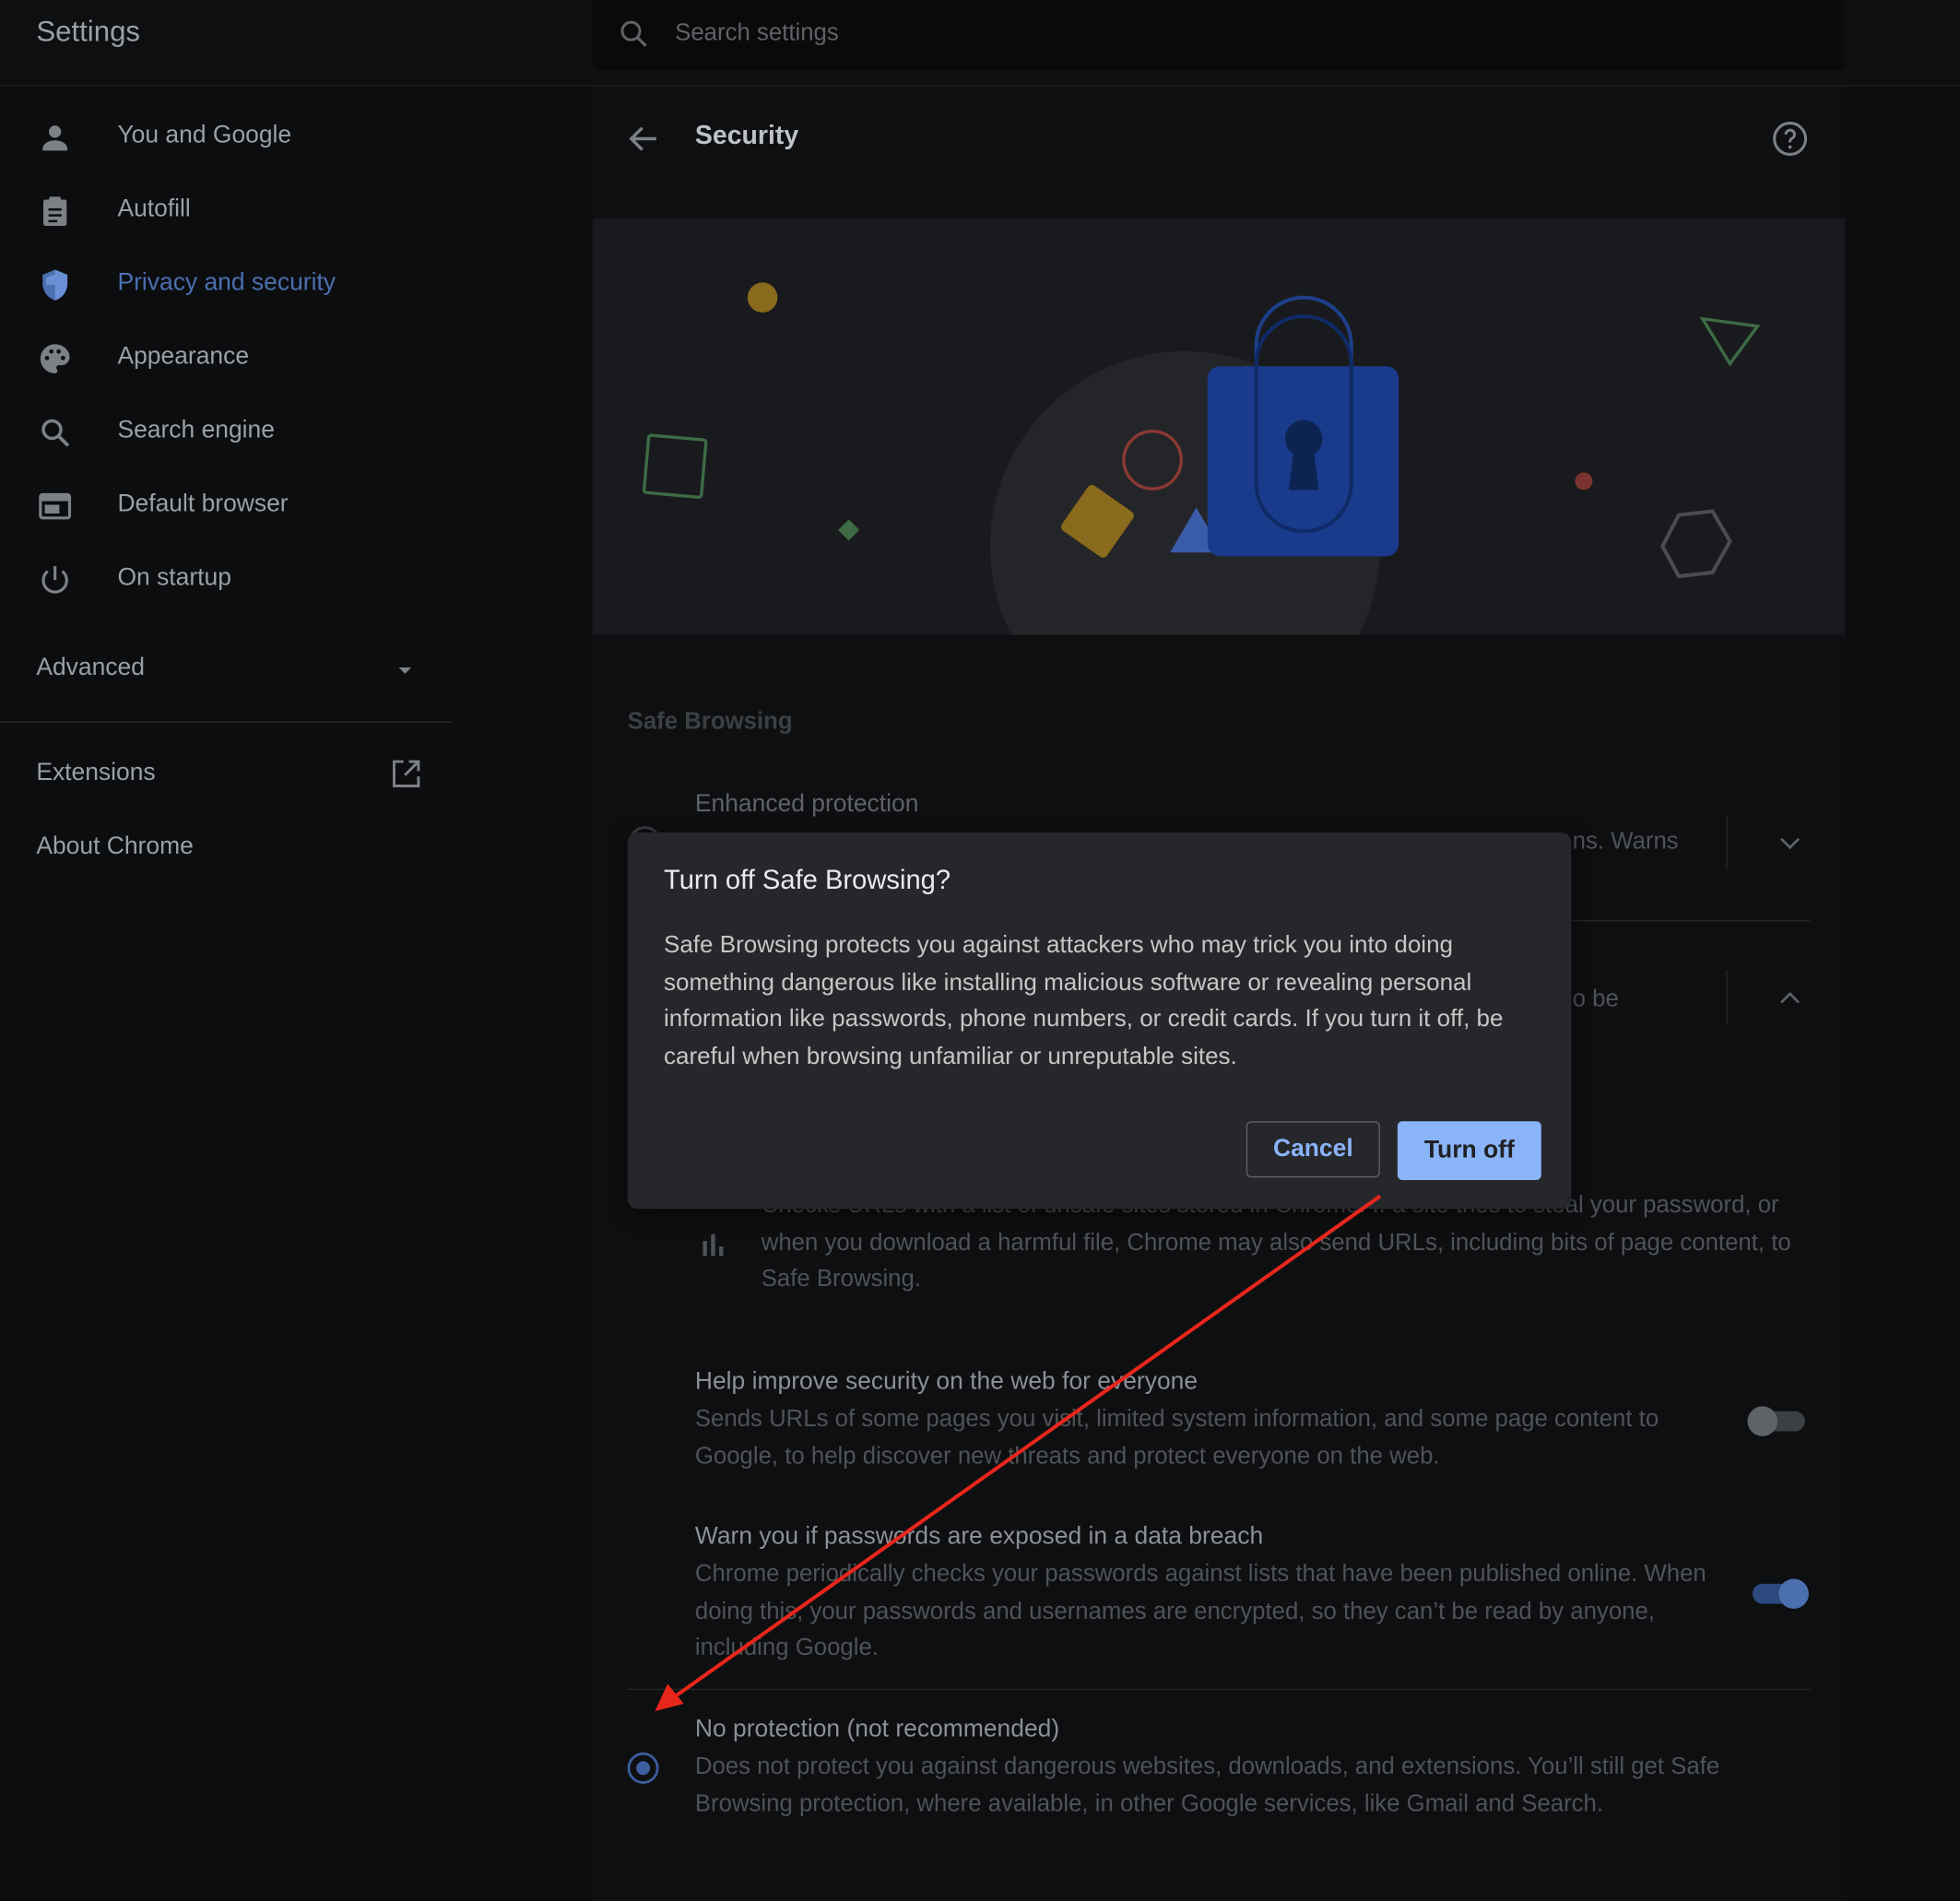 Image resolution: width=1960 pixels, height=1901 pixels. I want to click on page-title: Security, so click(746, 135).